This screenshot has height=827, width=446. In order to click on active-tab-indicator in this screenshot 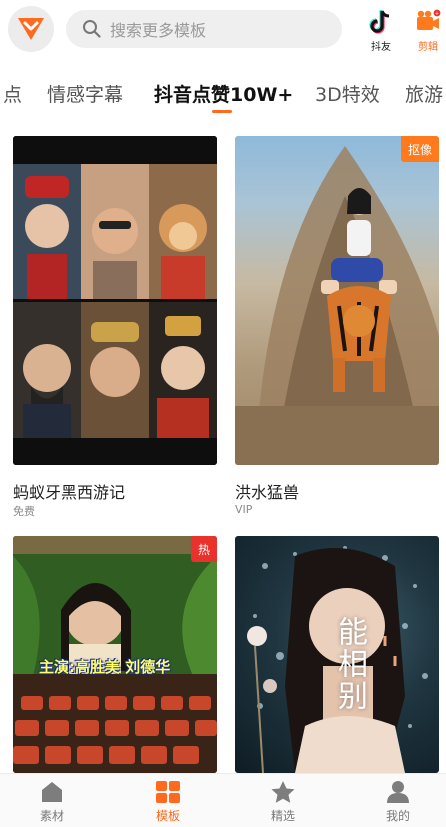, I will do `click(222, 111)`.